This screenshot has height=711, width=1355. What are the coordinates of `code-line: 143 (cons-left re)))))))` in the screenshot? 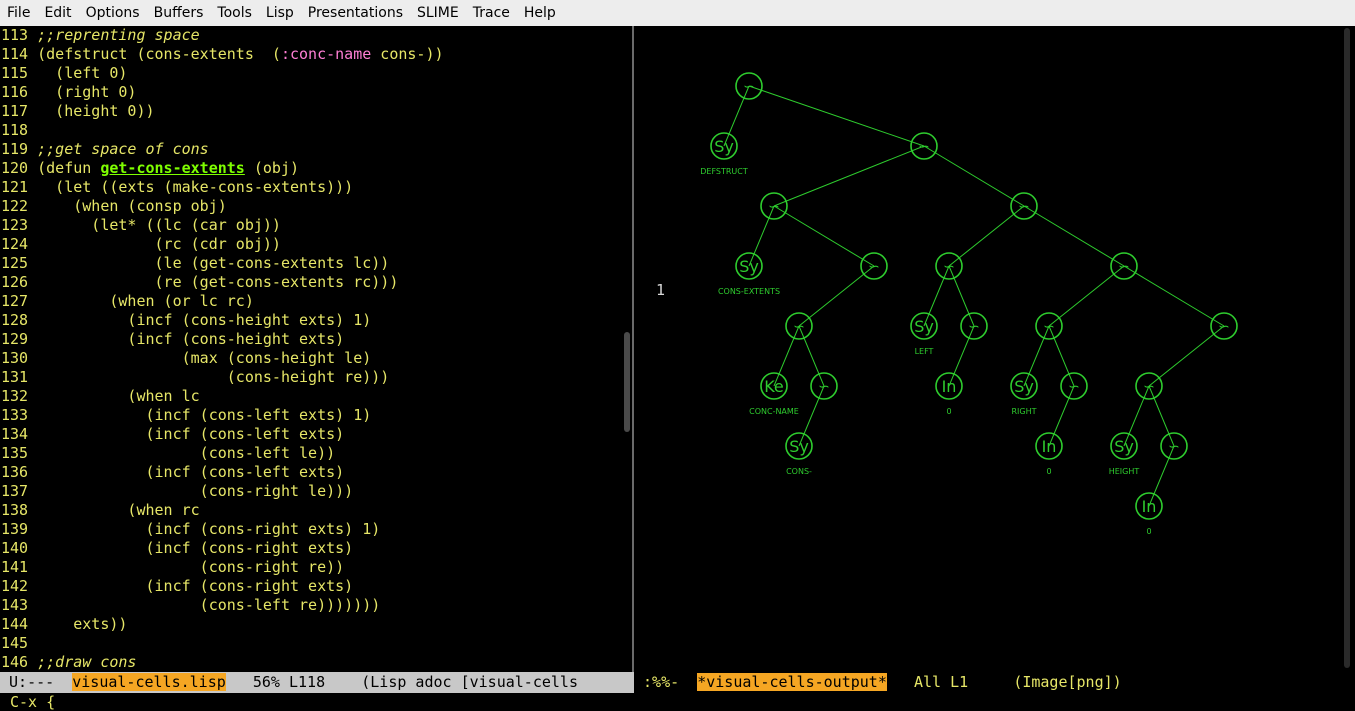 It's located at (311, 605).